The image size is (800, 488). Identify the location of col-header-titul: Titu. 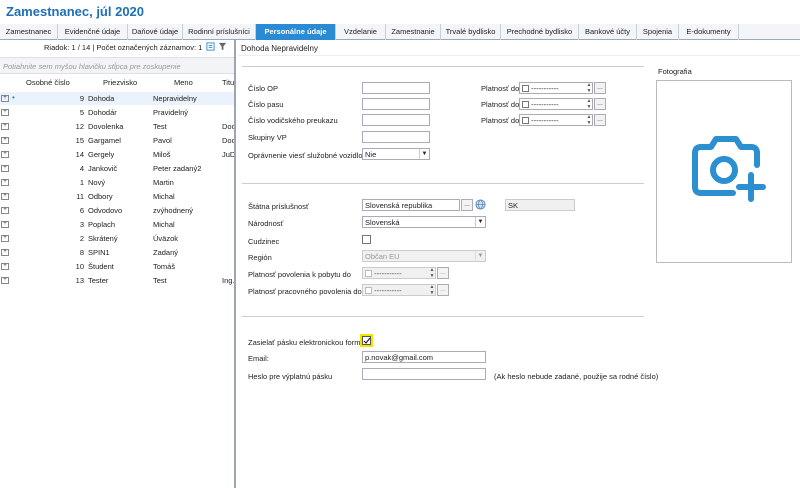
(228, 82).